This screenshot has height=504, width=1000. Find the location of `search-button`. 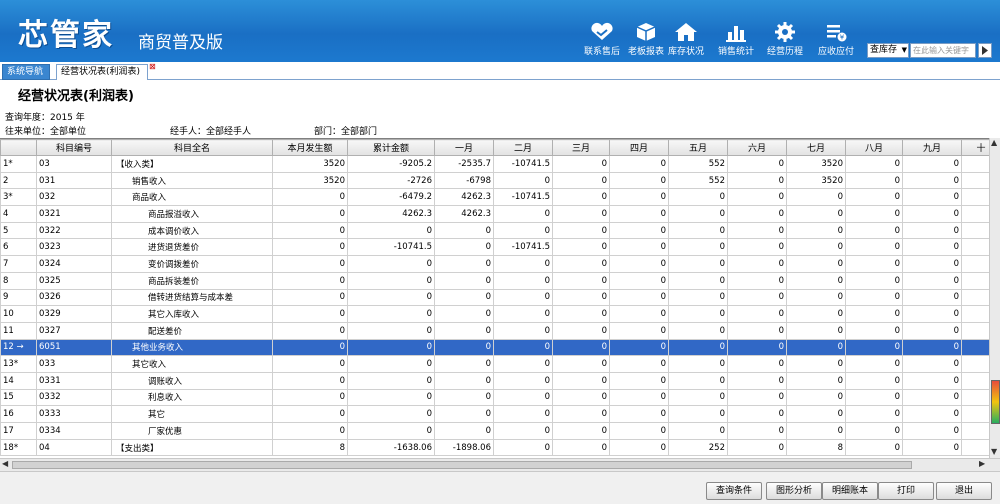

search-button is located at coordinates (985, 50).